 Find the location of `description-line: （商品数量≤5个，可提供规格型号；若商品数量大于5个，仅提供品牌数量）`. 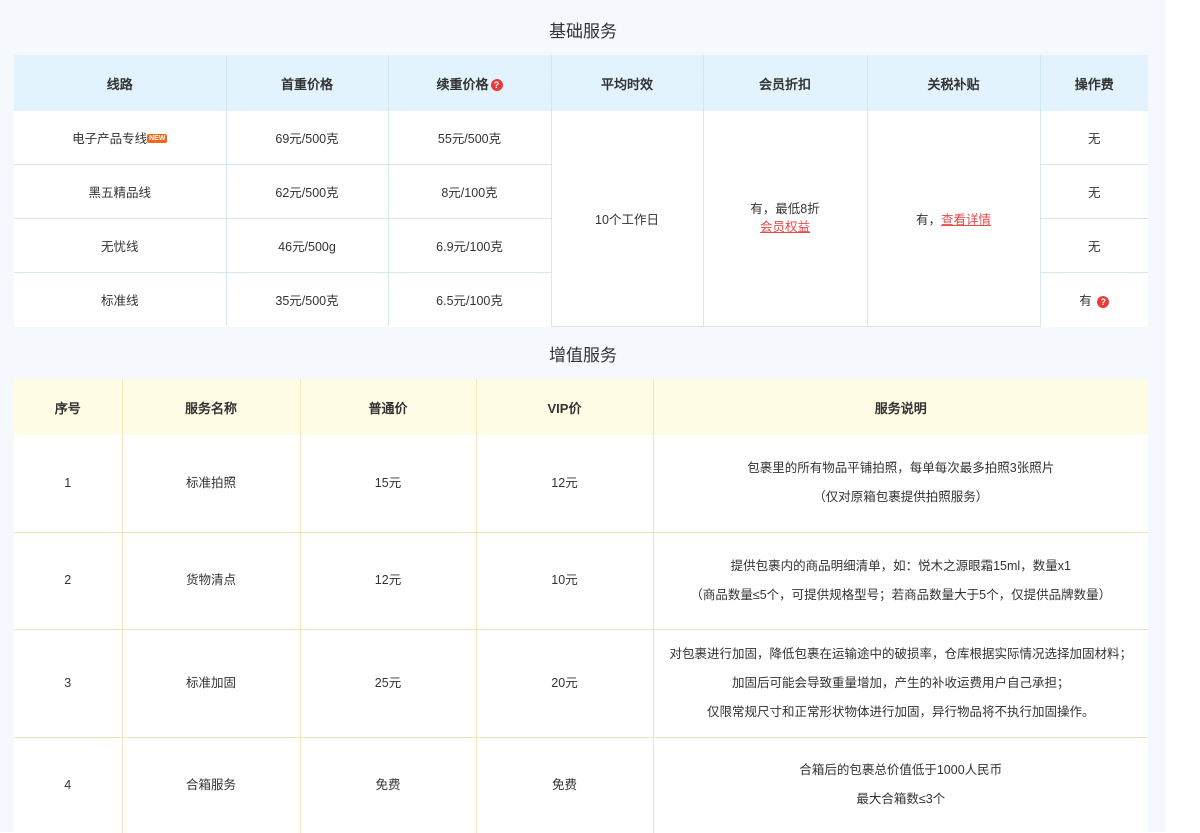

description-line: （商品数量≤5个，可提供规格型号；若商品数量大于5个，仅提供品牌数量） is located at coordinates (901, 594).